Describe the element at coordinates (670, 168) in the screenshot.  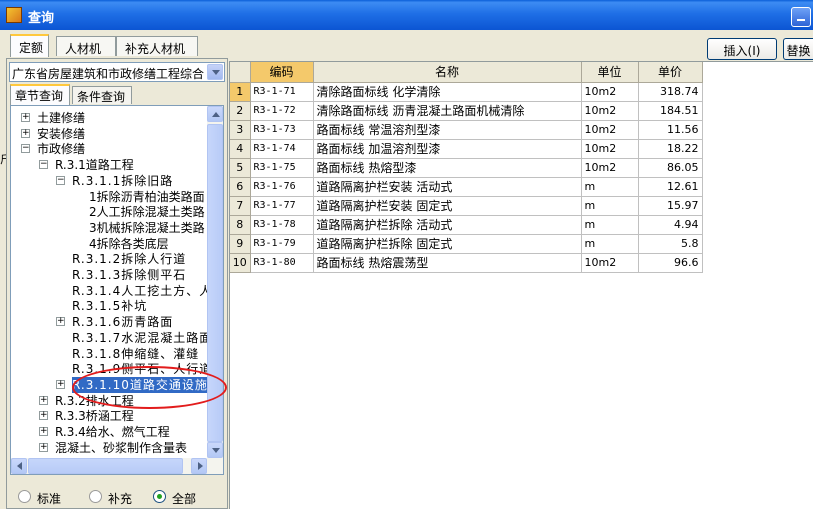
I see `cell-price: 86.05` at that location.